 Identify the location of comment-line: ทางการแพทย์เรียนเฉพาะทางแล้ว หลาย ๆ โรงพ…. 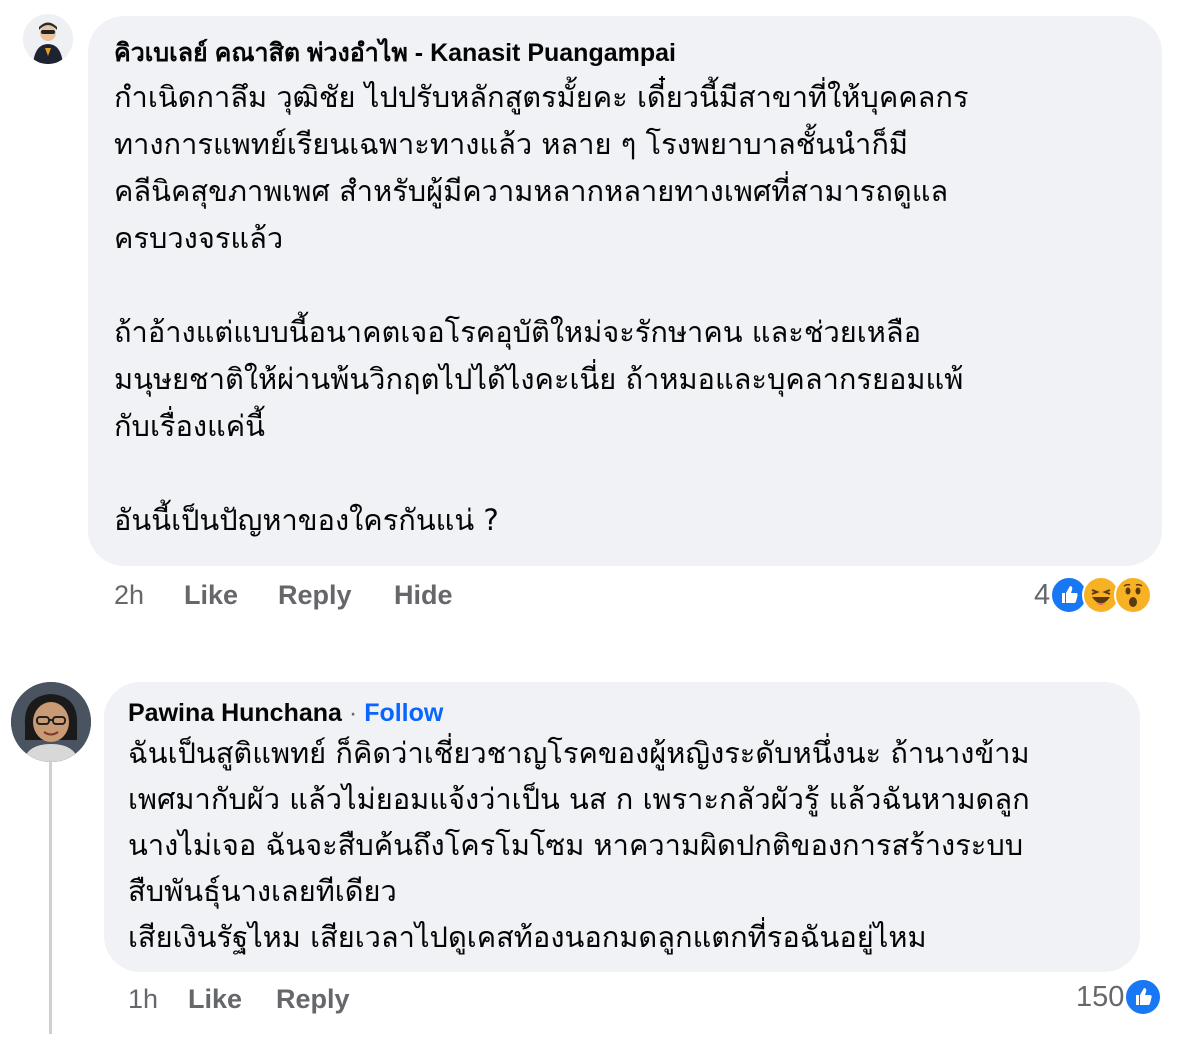
(511, 144).